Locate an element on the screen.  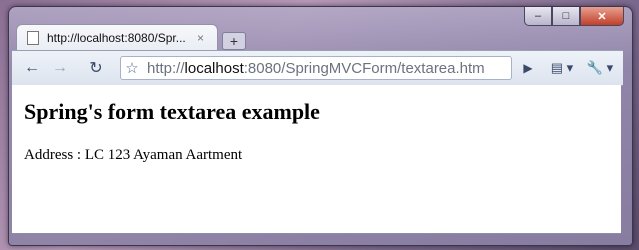
close-window-button: ✕ is located at coordinates (602, 16).